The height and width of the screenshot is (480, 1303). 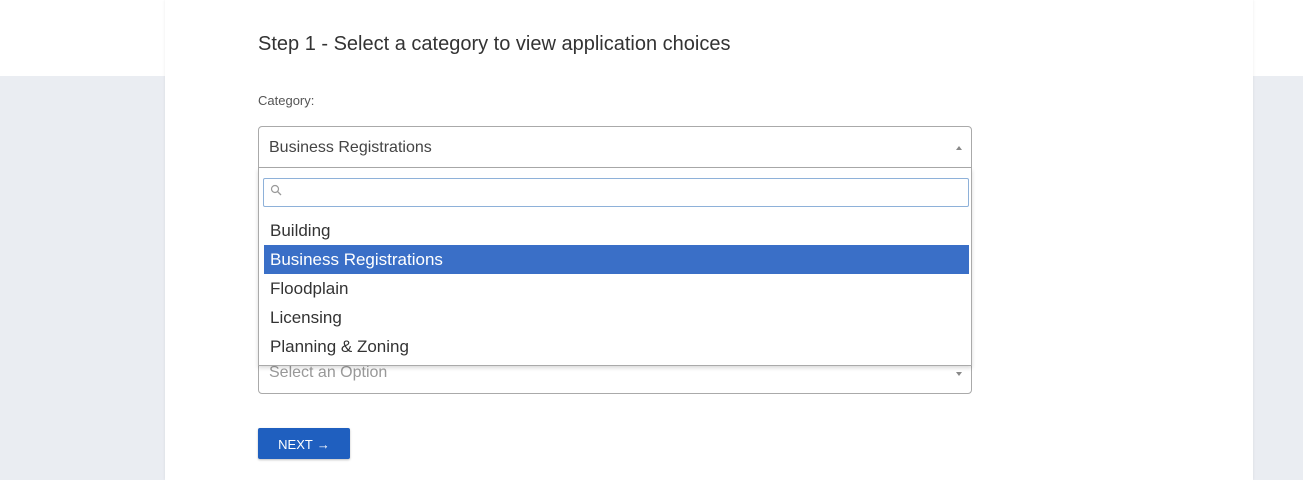 What do you see at coordinates (328, 372) in the screenshot?
I see `application-select-placeholder: Select an Option` at bounding box center [328, 372].